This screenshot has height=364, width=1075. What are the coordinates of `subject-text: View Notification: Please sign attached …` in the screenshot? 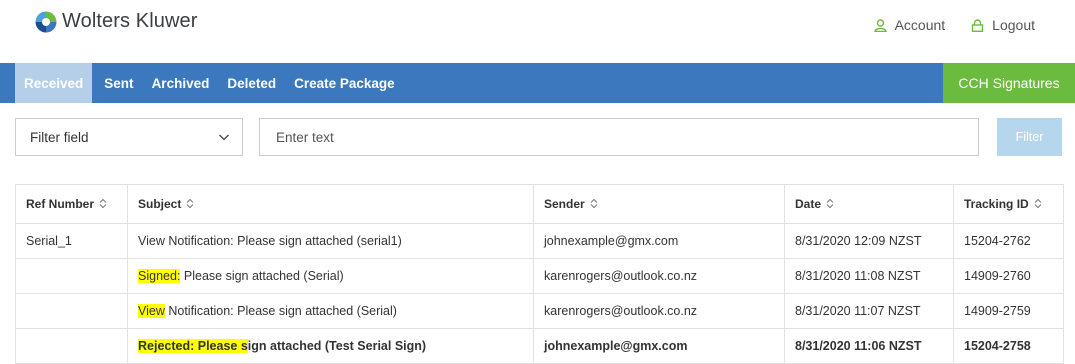 It's located at (270, 241).